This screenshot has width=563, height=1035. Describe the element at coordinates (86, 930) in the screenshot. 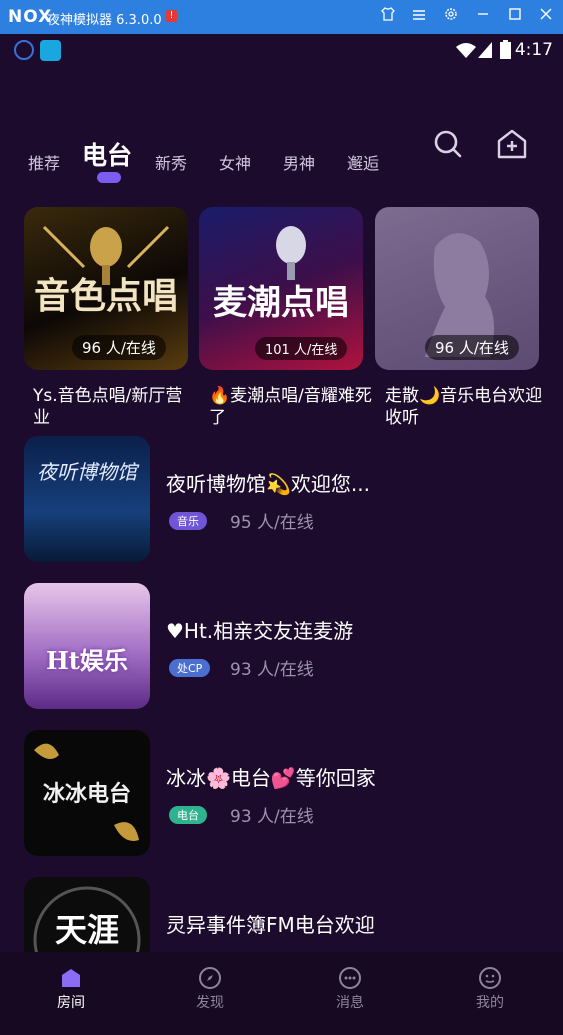

I see `thumb-art-text: 天涯` at that location.